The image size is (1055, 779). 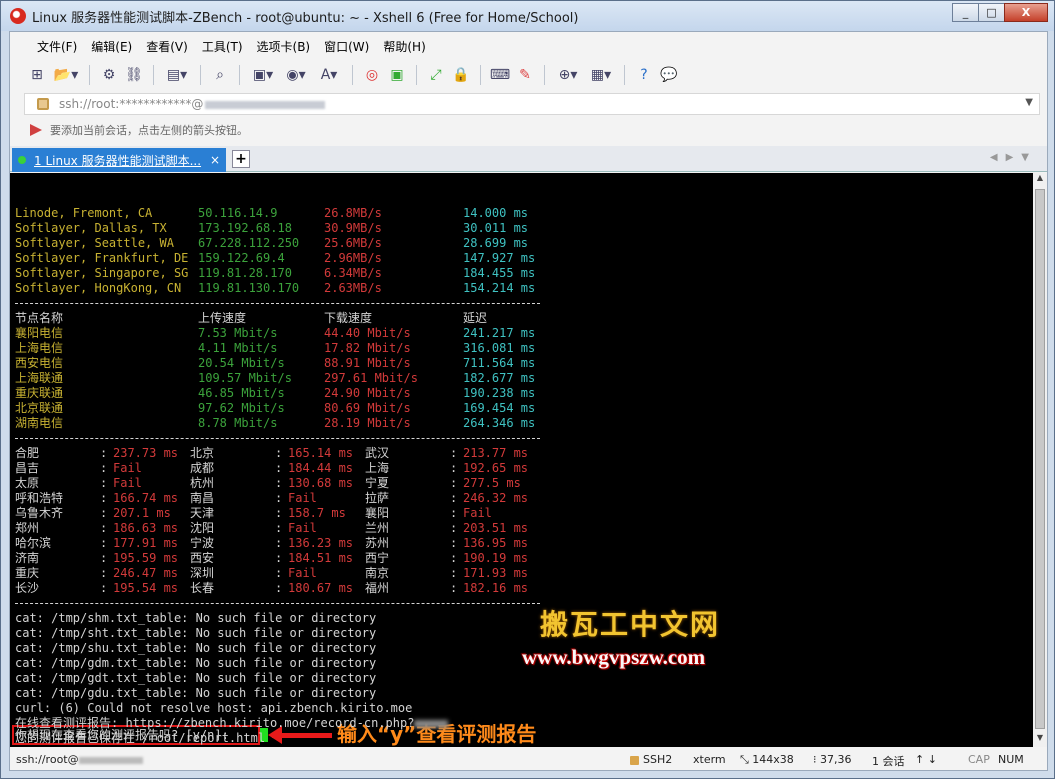 I want to click on cn-header-node: 节点名称, so click(x=39, y=318).